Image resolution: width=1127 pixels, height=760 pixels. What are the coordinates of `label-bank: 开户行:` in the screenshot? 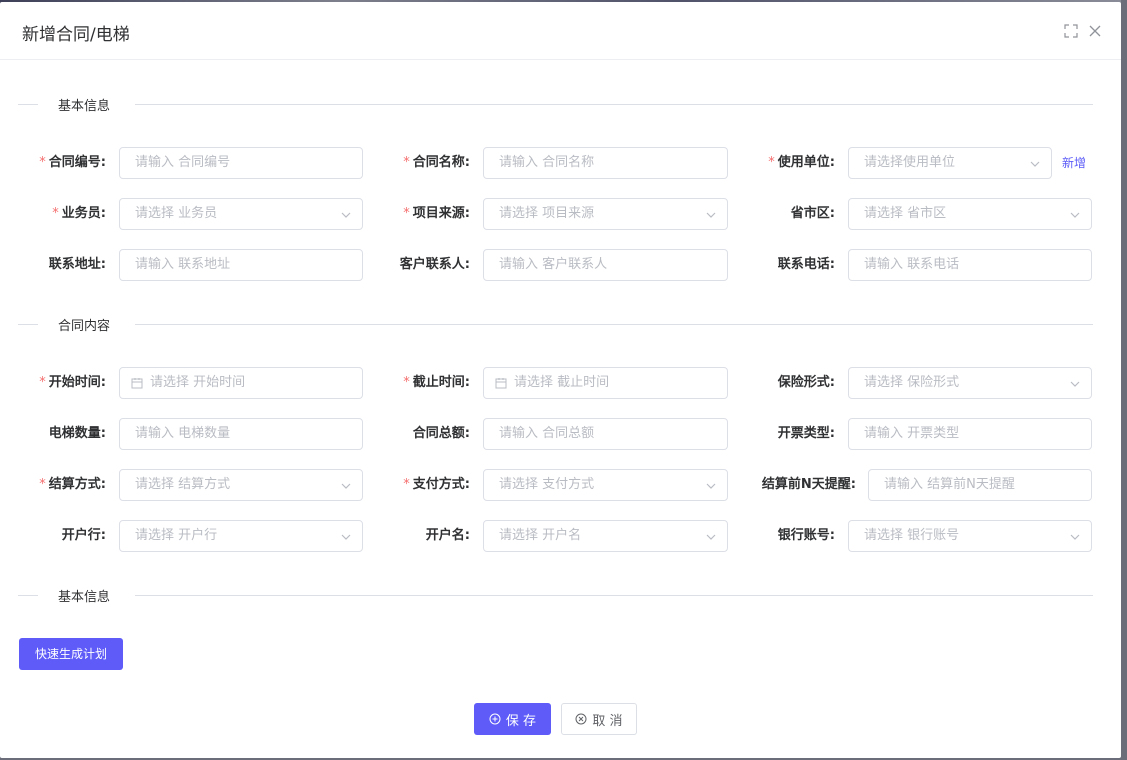 It's located at (83, 535).